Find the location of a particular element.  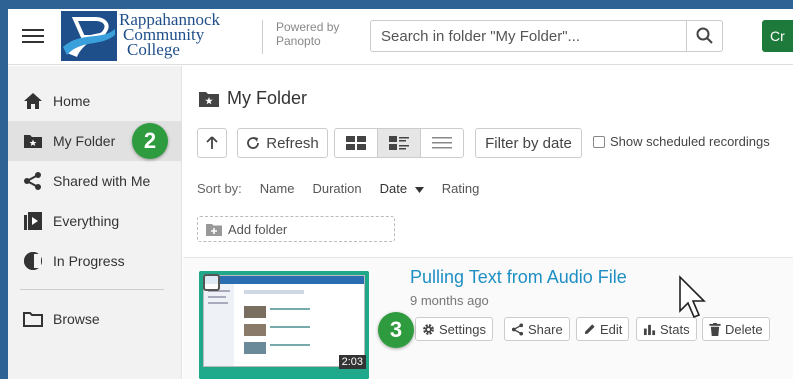

sidebar-item-shared-with-me: Shared with Me is located at coordinates (95, 181).